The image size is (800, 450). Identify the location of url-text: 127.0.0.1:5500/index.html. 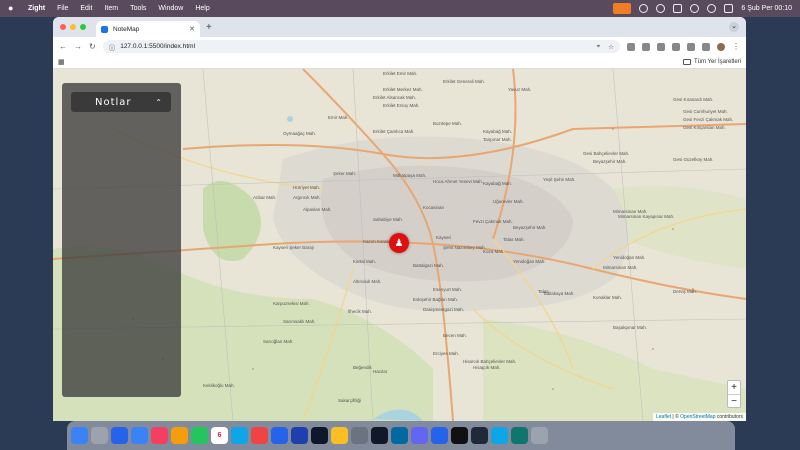
(157, 46).